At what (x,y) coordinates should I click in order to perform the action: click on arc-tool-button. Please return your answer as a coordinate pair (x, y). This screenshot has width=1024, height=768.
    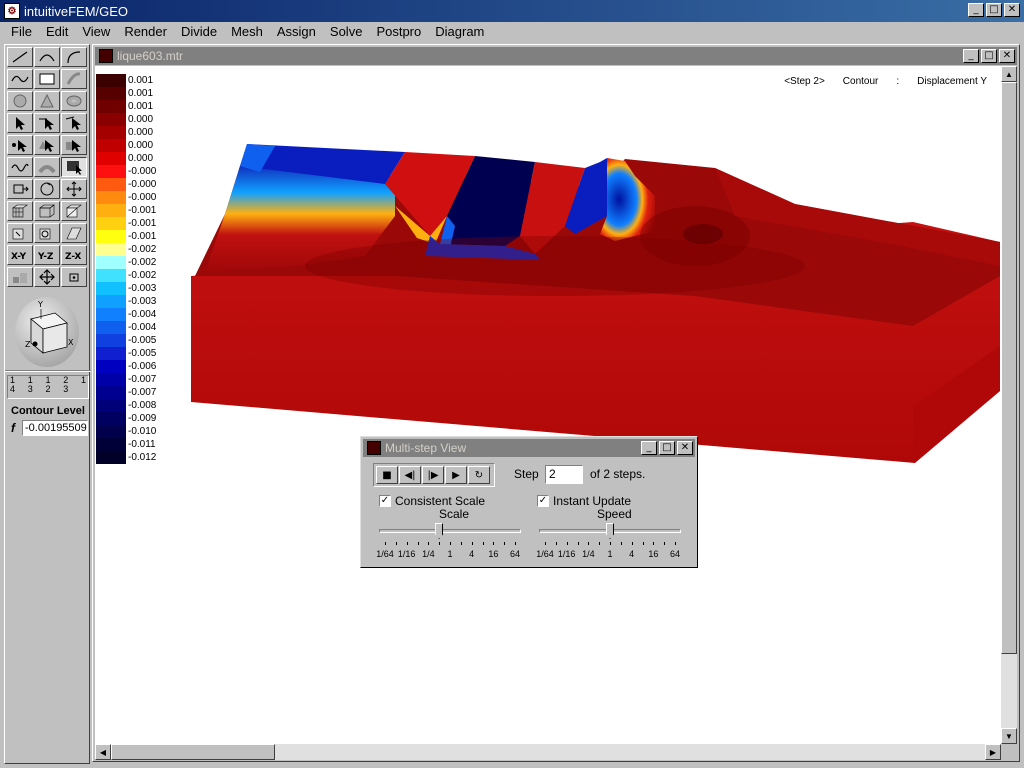
    Looking at the image, I should click on (47, 57).